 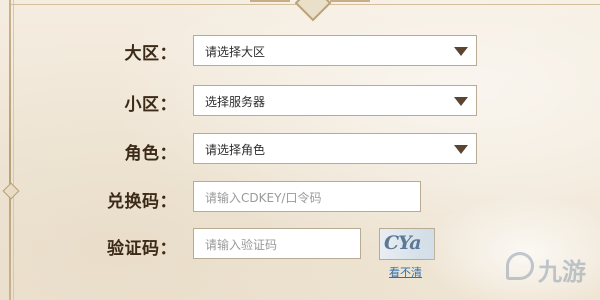 I want to click on region-select: 请选择大区, so click(x=335, y=50).